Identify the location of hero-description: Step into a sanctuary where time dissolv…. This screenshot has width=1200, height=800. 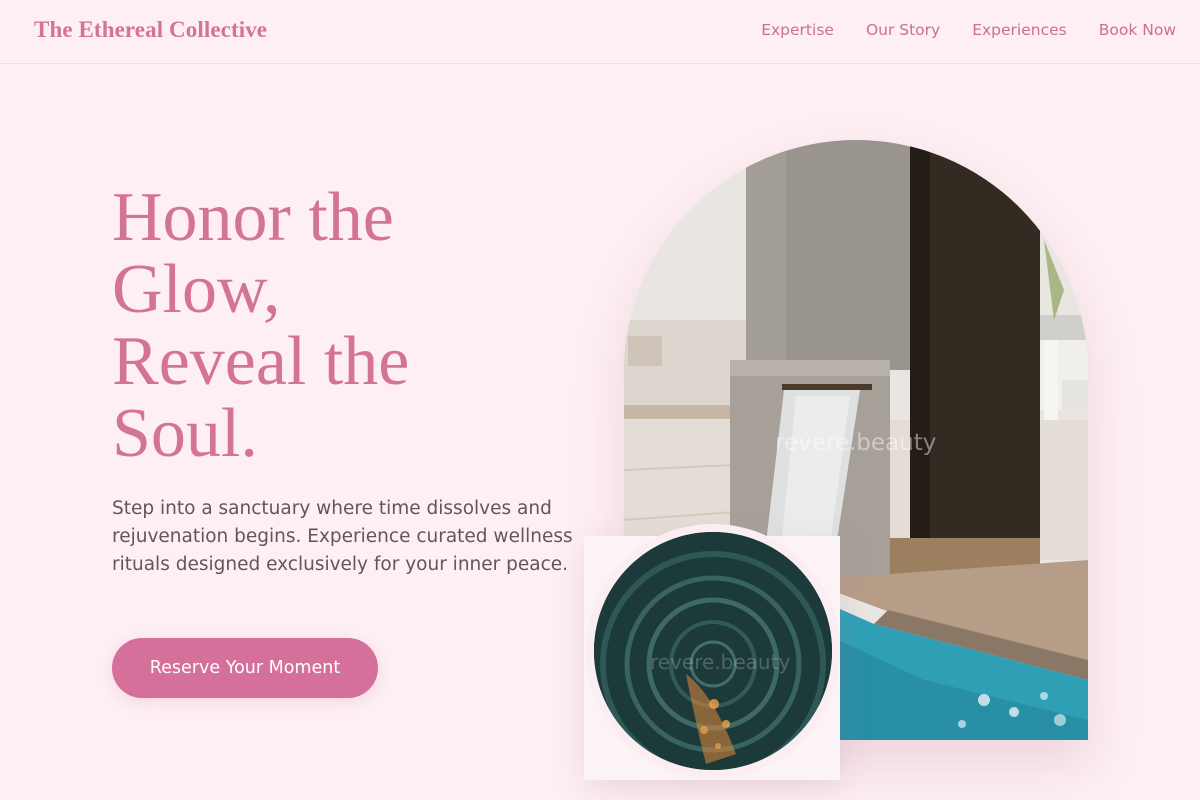
(342, 536).